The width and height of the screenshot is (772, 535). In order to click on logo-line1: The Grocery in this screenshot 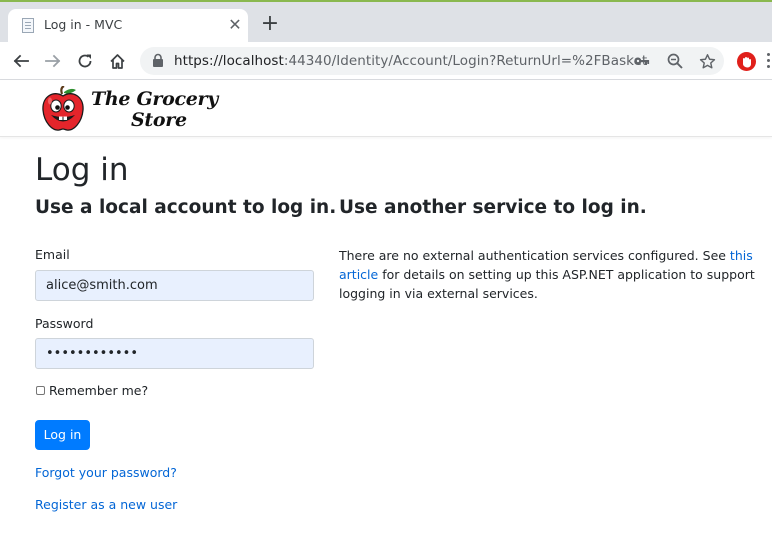, I will do `click(154, 99)`.